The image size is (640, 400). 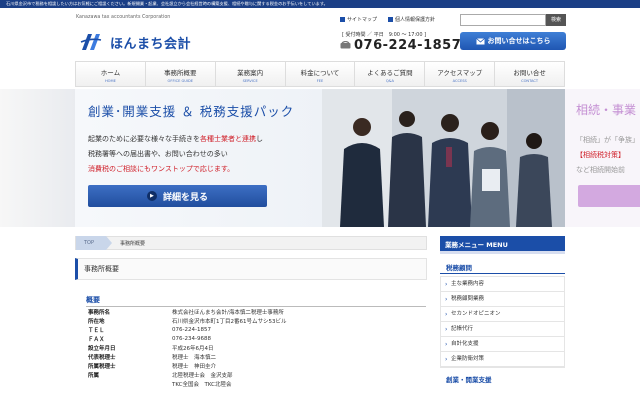 I want to click on row-value: 076-224-1857, so click(x=191, y=329).